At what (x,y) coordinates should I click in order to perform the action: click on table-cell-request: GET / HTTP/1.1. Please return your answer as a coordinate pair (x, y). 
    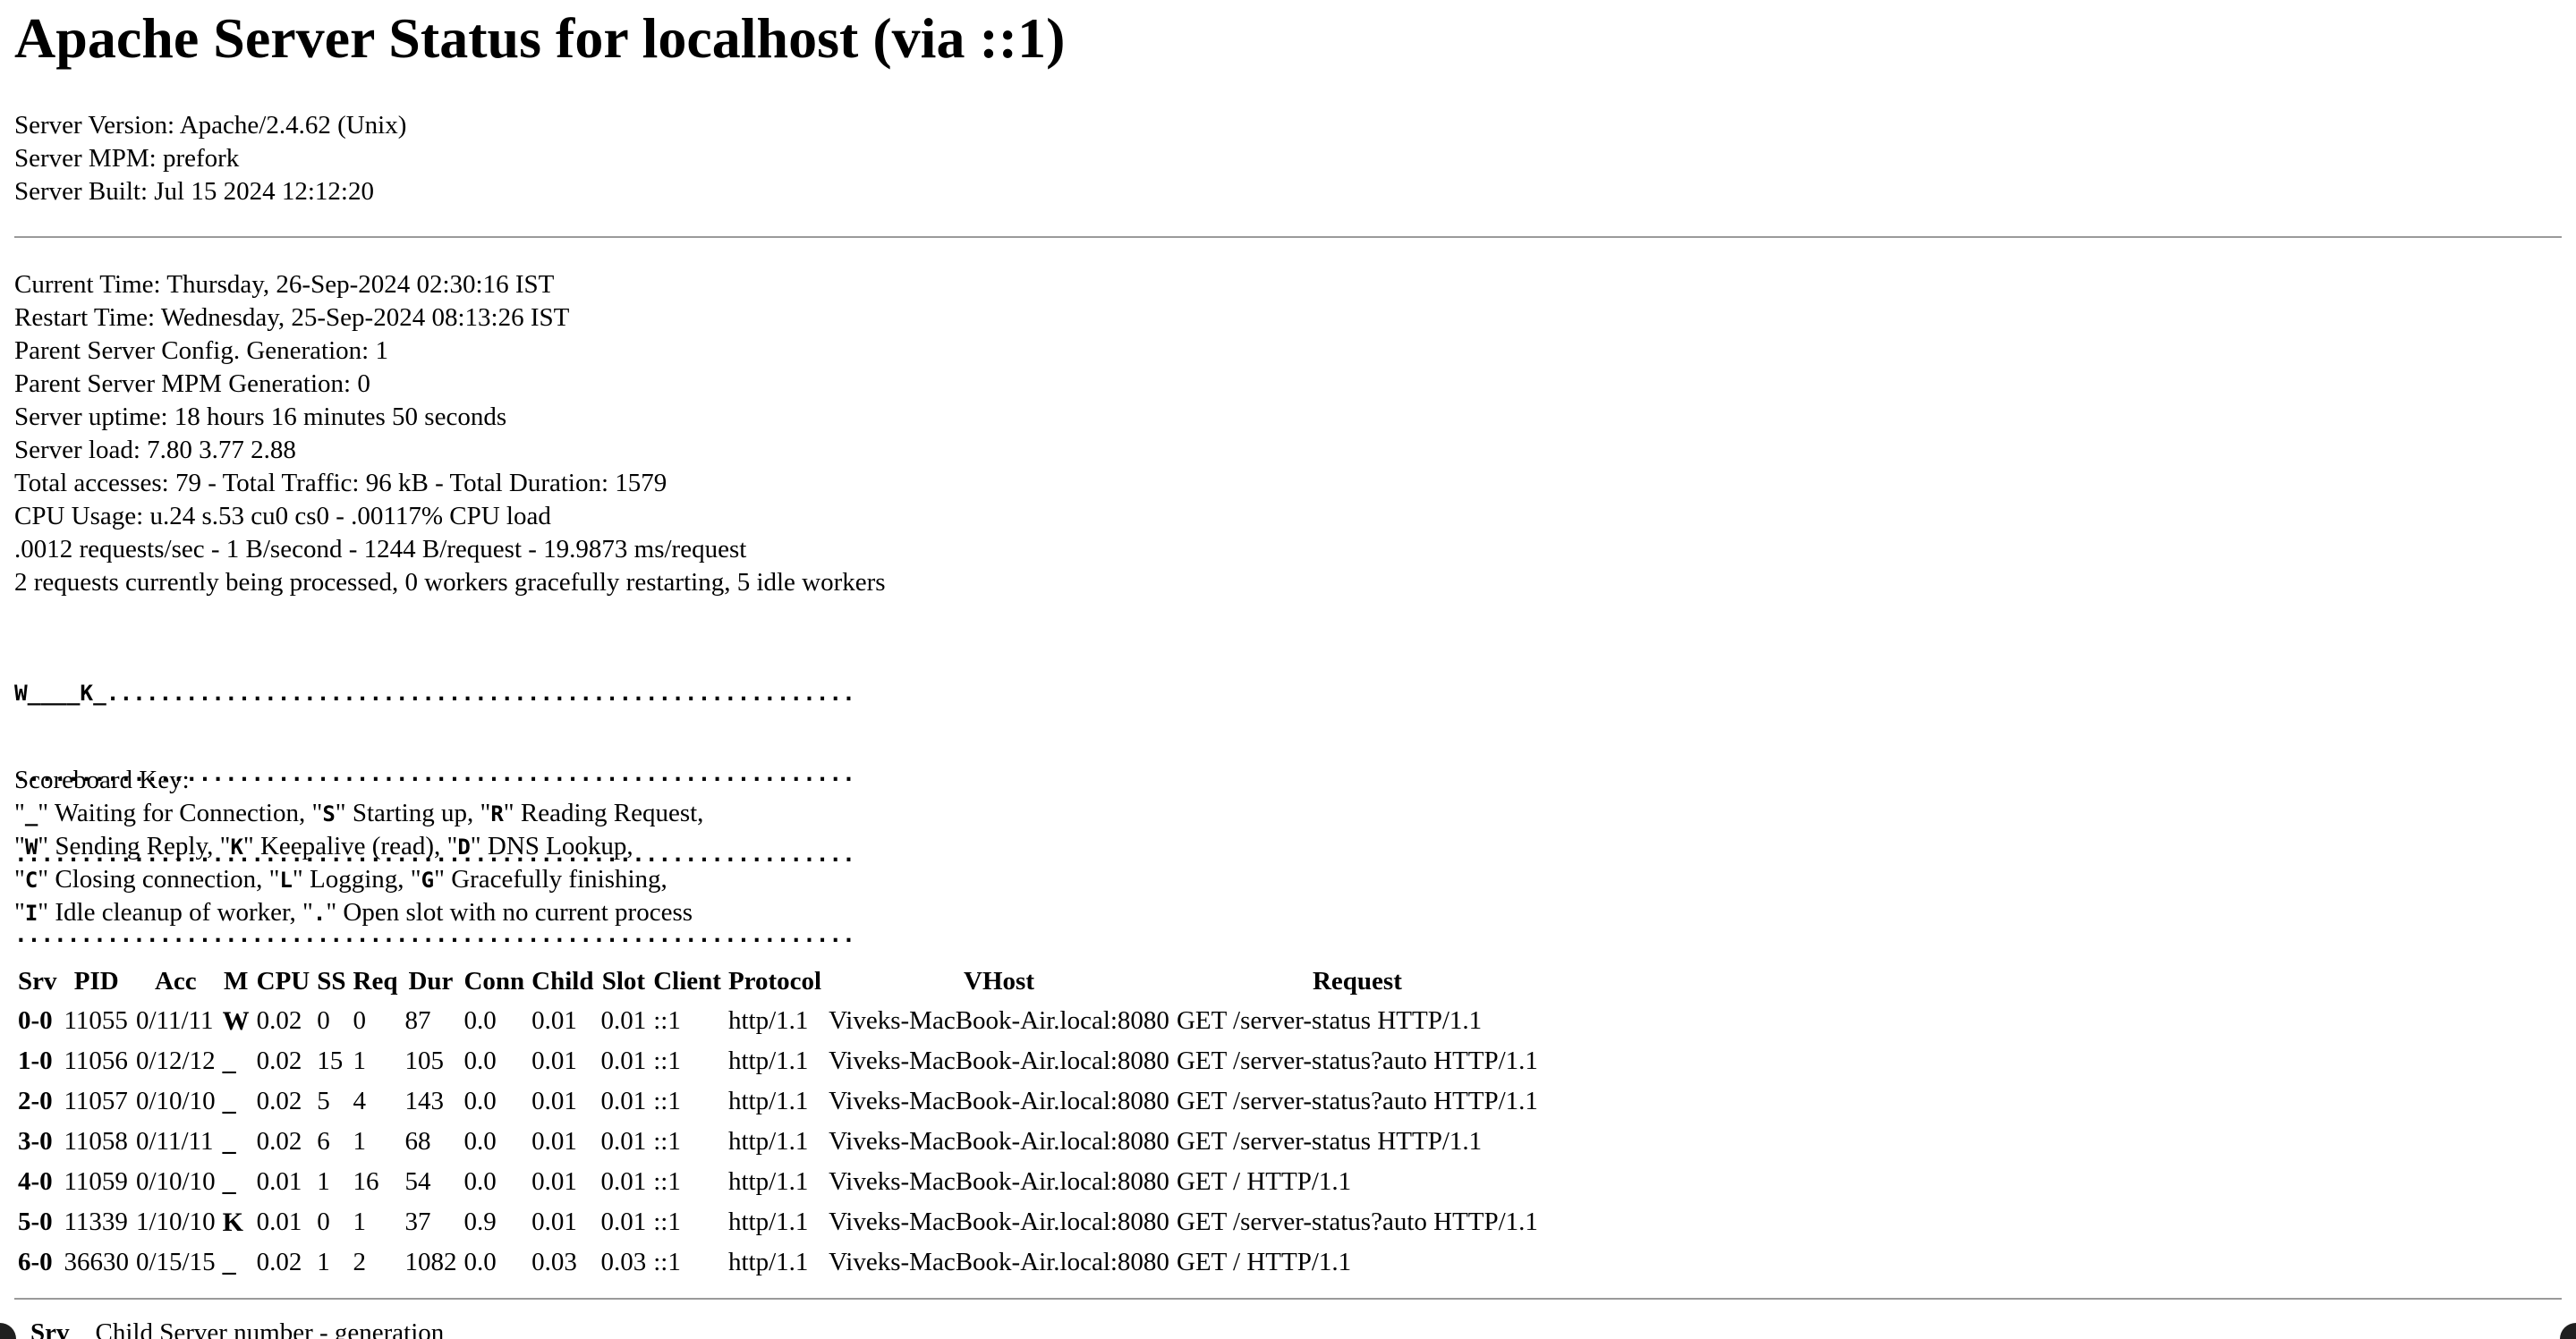
    Looking at the image, I should click on (1264, 1181).